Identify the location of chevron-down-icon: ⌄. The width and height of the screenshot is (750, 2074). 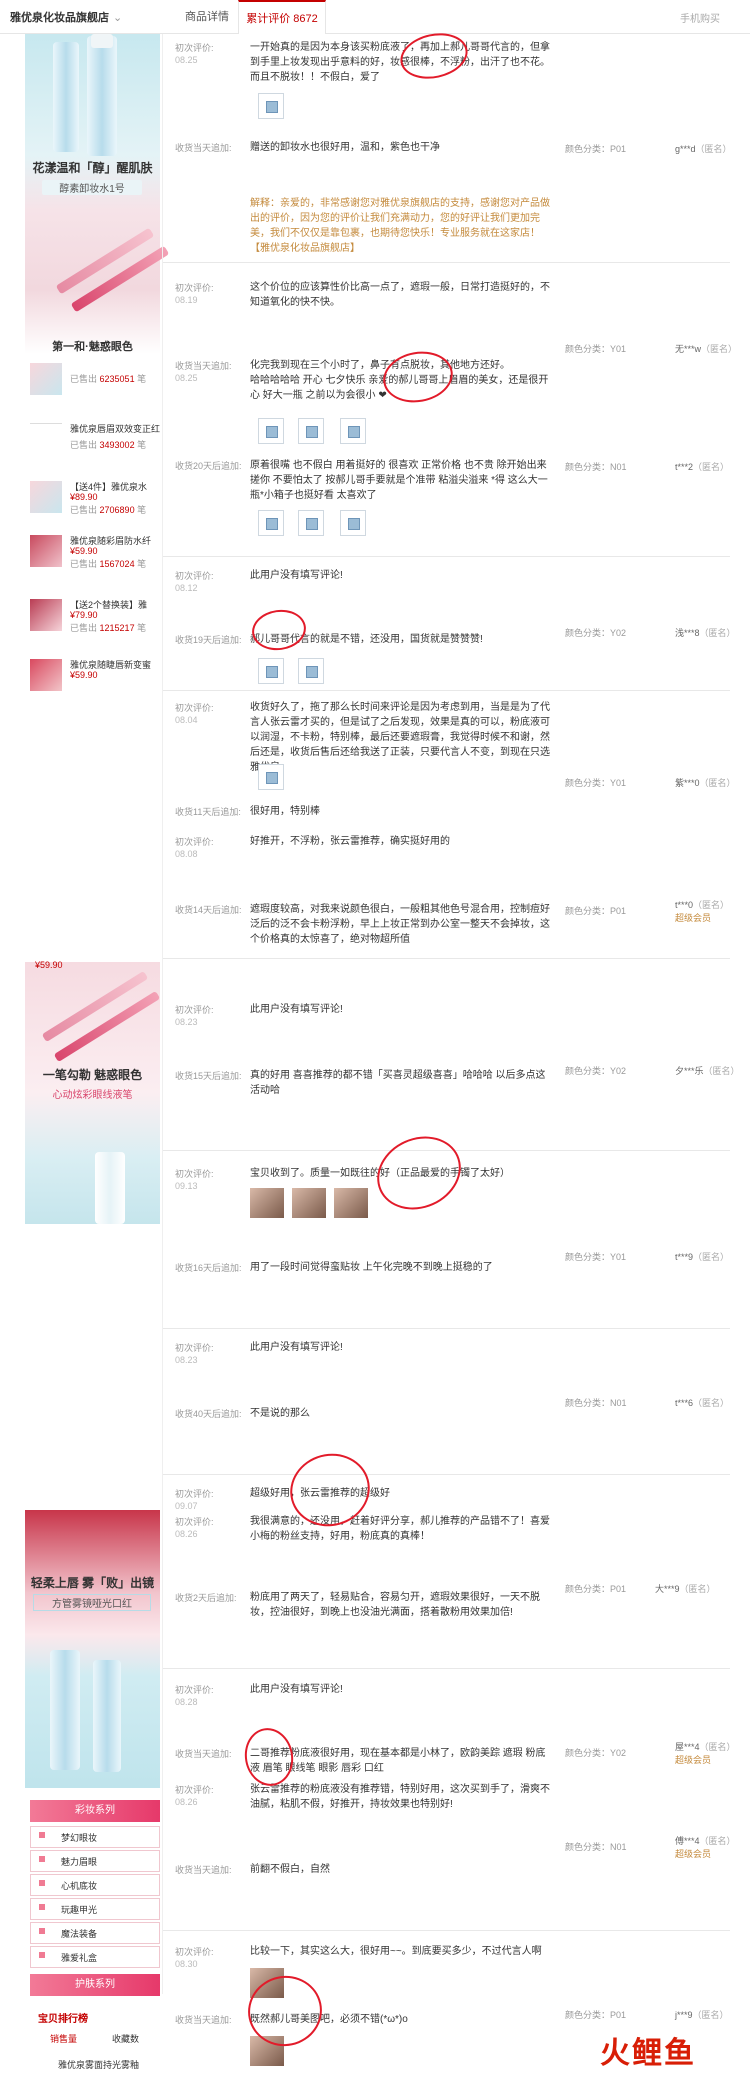
(117, 18).